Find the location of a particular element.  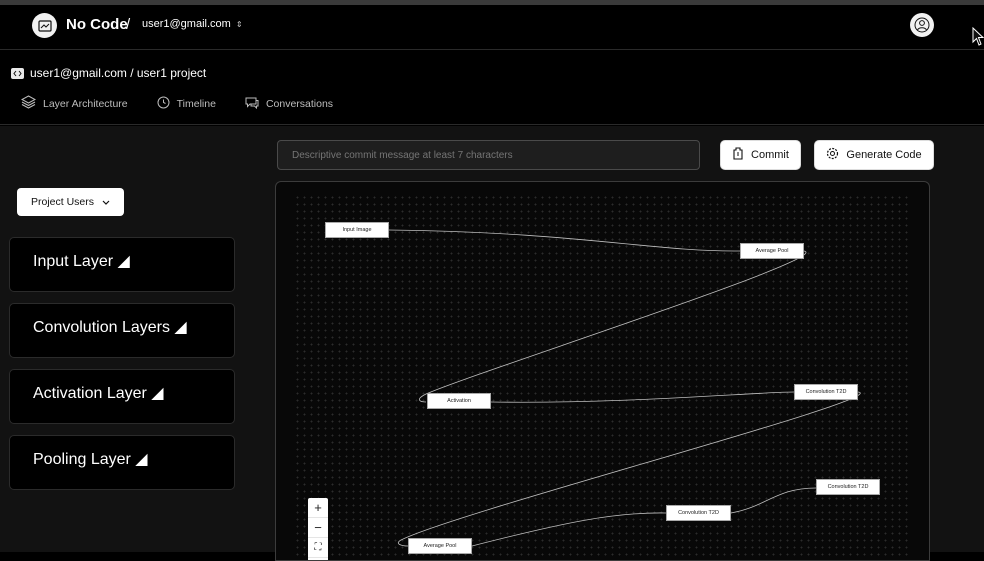

tab-conversations: Conversations is located at coordinates (289, 103).